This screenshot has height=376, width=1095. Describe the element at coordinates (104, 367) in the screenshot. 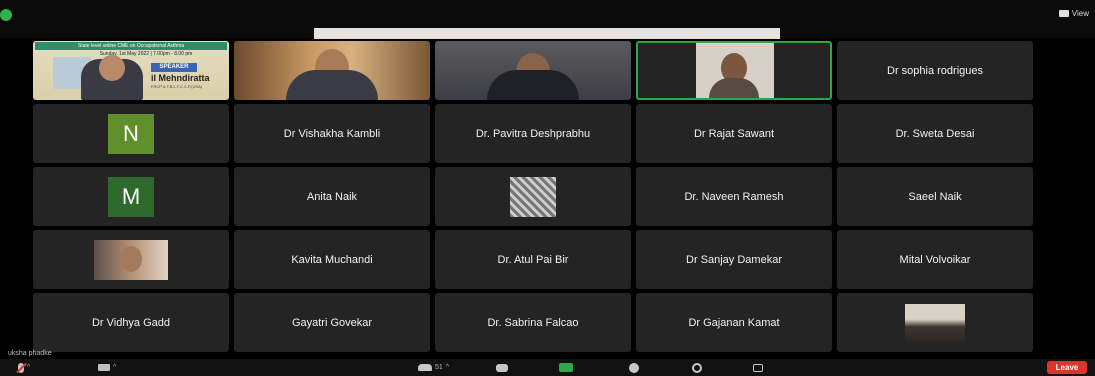

I see `video-camera-icon` at that location.